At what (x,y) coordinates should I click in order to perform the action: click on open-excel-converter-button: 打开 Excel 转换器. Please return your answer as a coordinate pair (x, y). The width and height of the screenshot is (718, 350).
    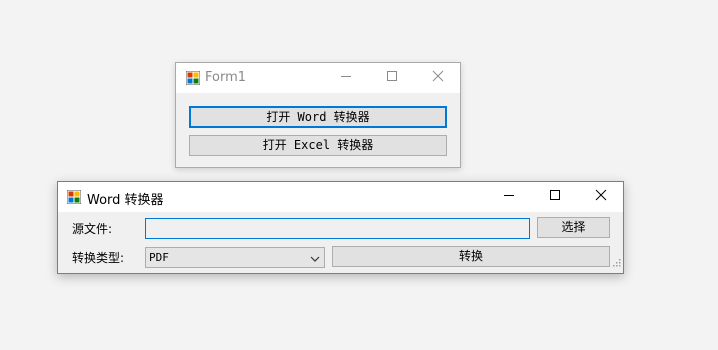
    Looking at the image, I should click on (318, 145).